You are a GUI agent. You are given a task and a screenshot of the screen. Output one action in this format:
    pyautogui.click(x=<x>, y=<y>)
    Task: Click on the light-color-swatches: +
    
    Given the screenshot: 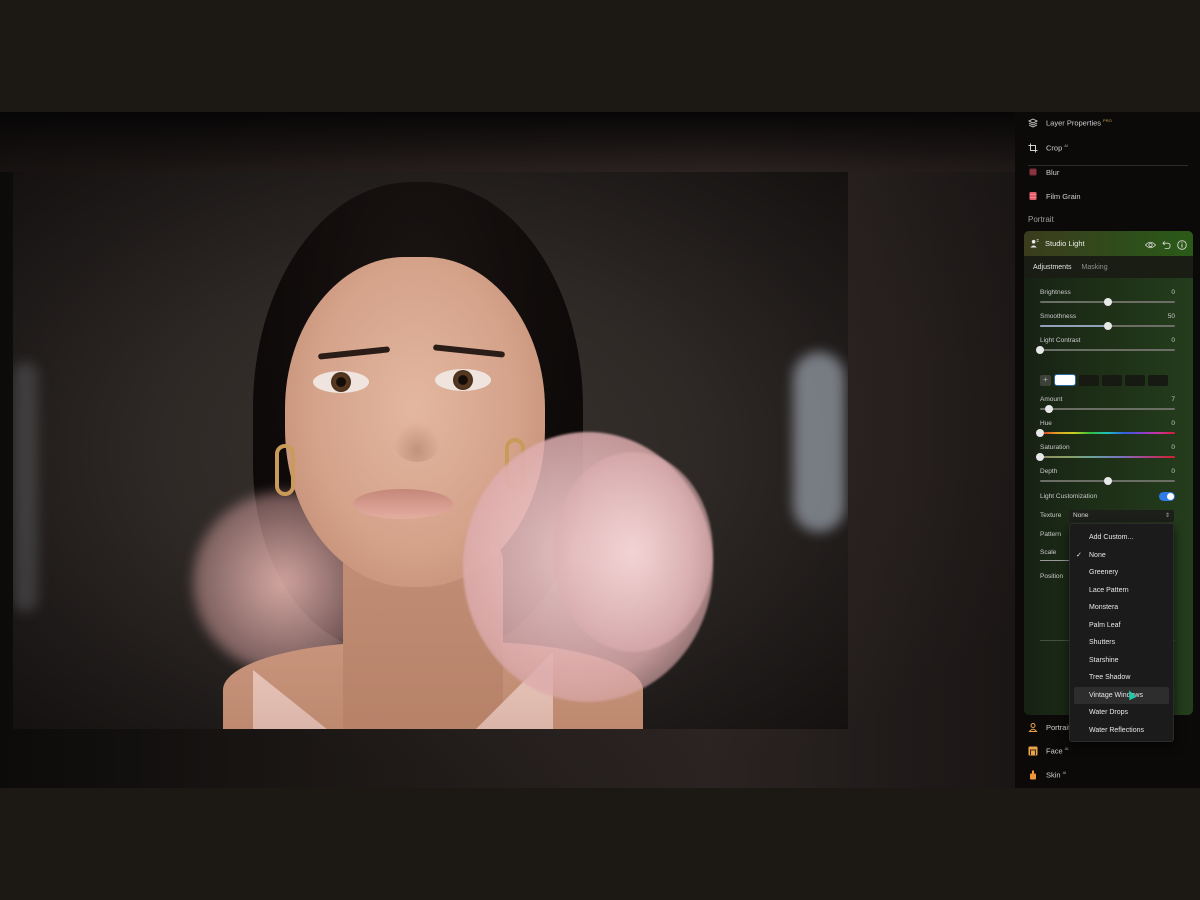 What is the action you would take?
    pyautogui.click(x=1104, y=380)
    